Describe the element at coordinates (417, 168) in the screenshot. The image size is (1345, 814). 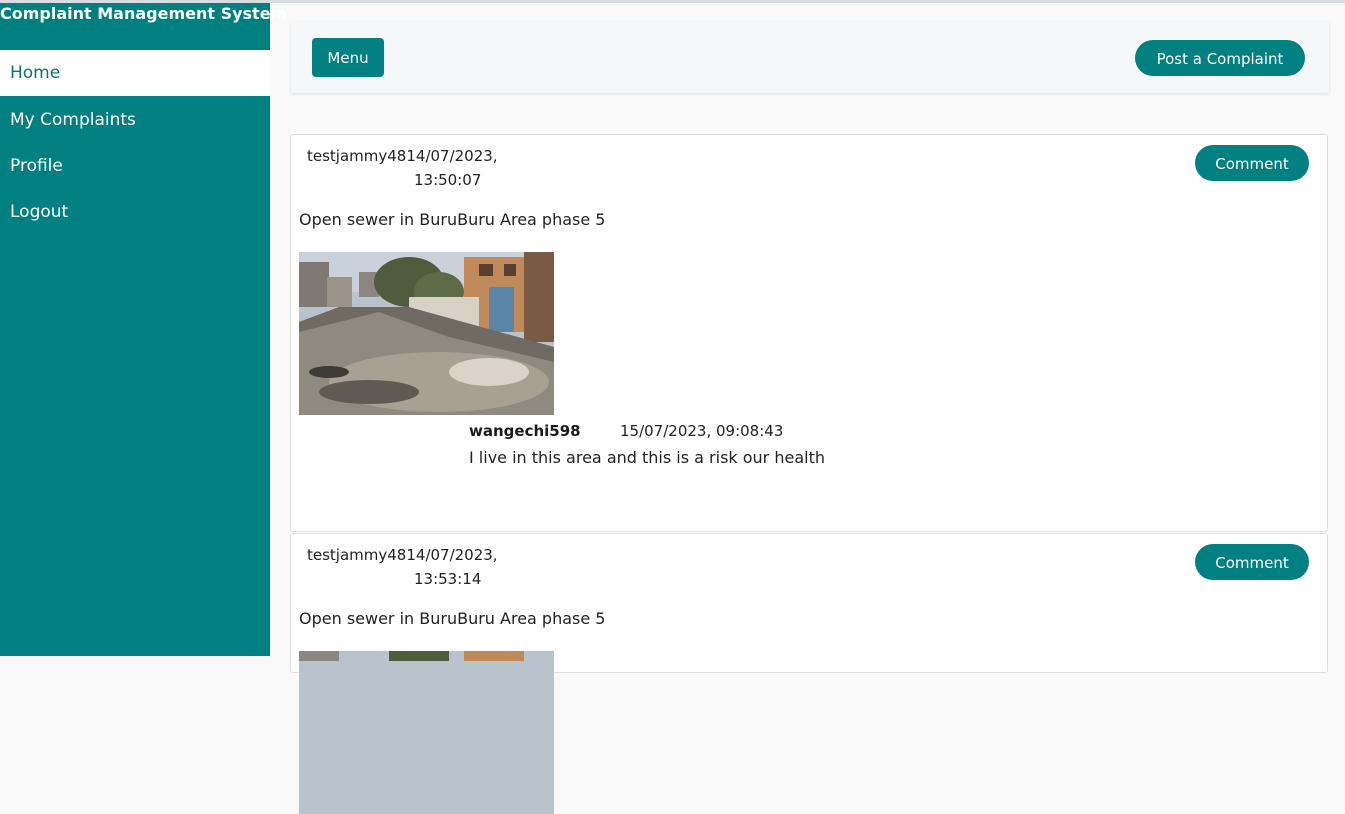
I see `complaint-meta: testjammy4814/07/2023, 13:50:07` at that location.